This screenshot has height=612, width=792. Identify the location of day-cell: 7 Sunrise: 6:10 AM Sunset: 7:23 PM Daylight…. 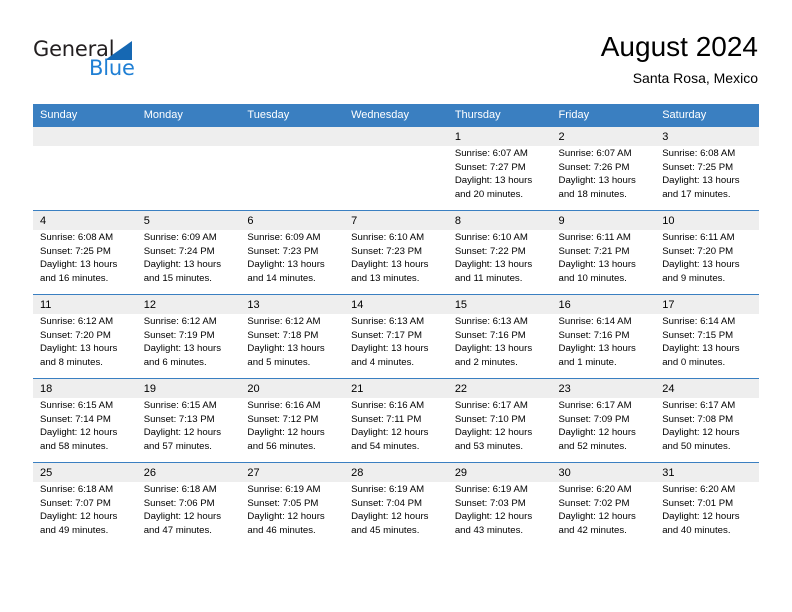
(396, 252).